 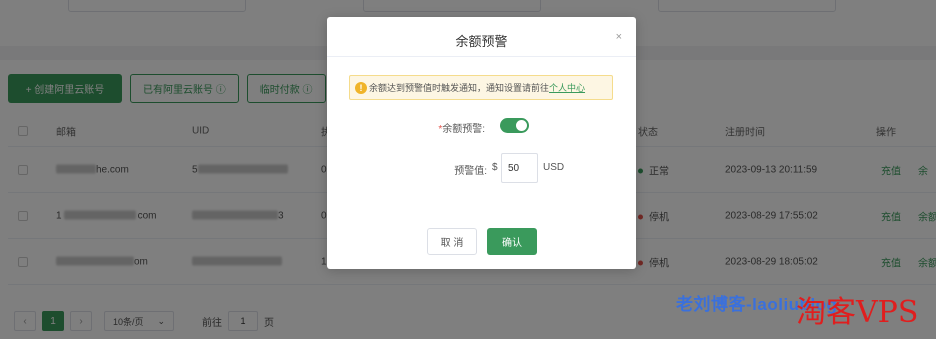 I want to click on notice-banner: ! 余额达到预警值时触发通知，通知设置请前往 个人中心, so click(x=481, y=87).